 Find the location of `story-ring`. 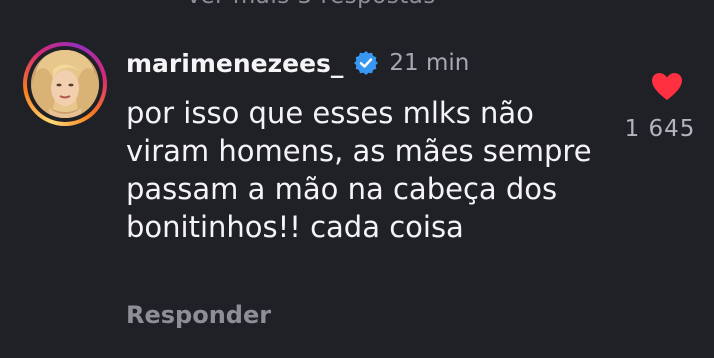

story-ring is located at coordinates (65, 84).